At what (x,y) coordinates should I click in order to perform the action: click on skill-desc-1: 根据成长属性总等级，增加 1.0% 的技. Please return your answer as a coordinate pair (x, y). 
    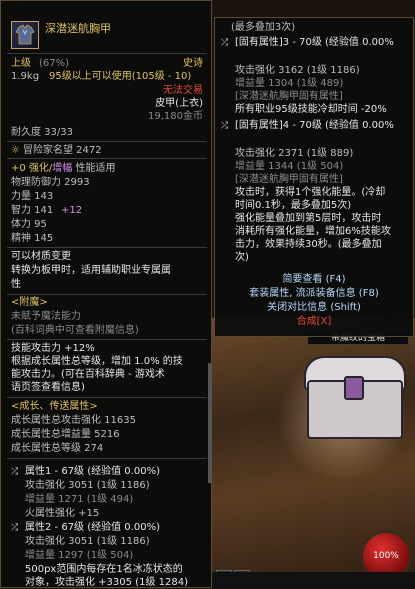
    Looking at the image, I should click on (97, 361).